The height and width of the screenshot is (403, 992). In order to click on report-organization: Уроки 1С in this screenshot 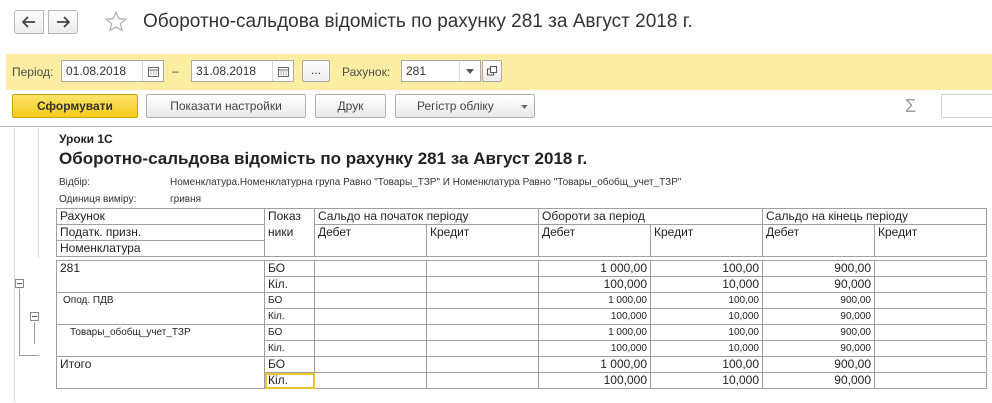, I will do `click(86, 139)`.